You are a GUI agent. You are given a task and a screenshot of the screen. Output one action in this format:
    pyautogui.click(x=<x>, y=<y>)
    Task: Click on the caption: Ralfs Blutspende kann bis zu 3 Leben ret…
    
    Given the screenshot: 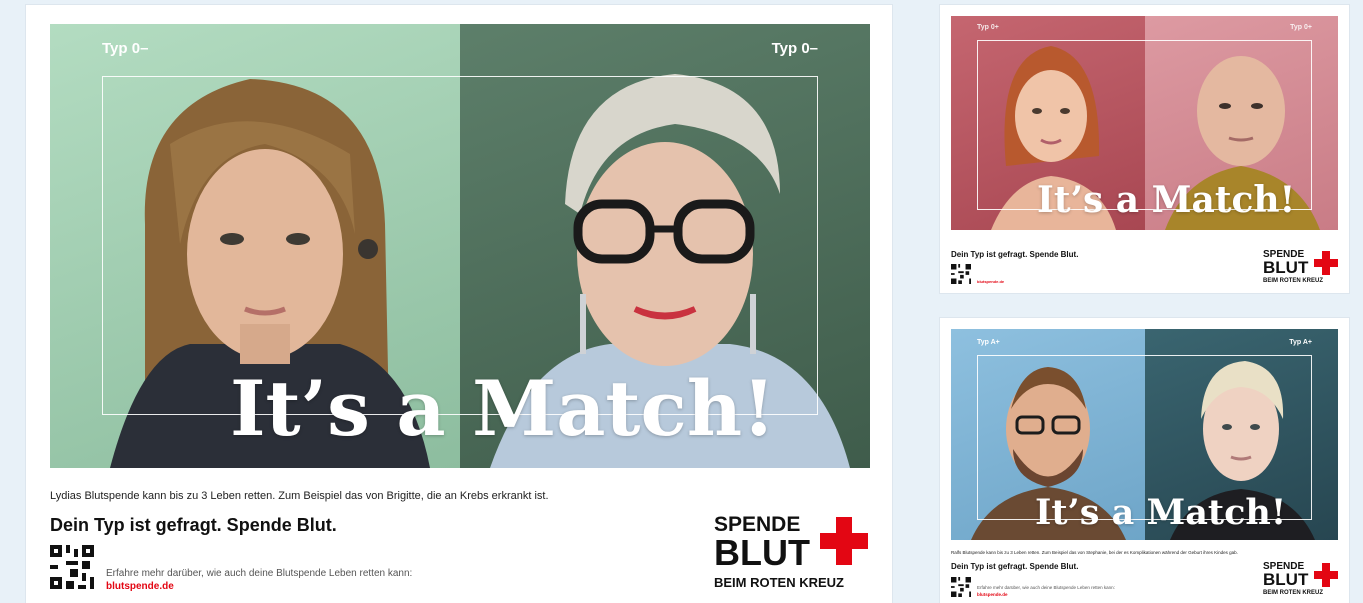 What is the action you would take?
    pyautogui.click(x=1094, y=552)
    